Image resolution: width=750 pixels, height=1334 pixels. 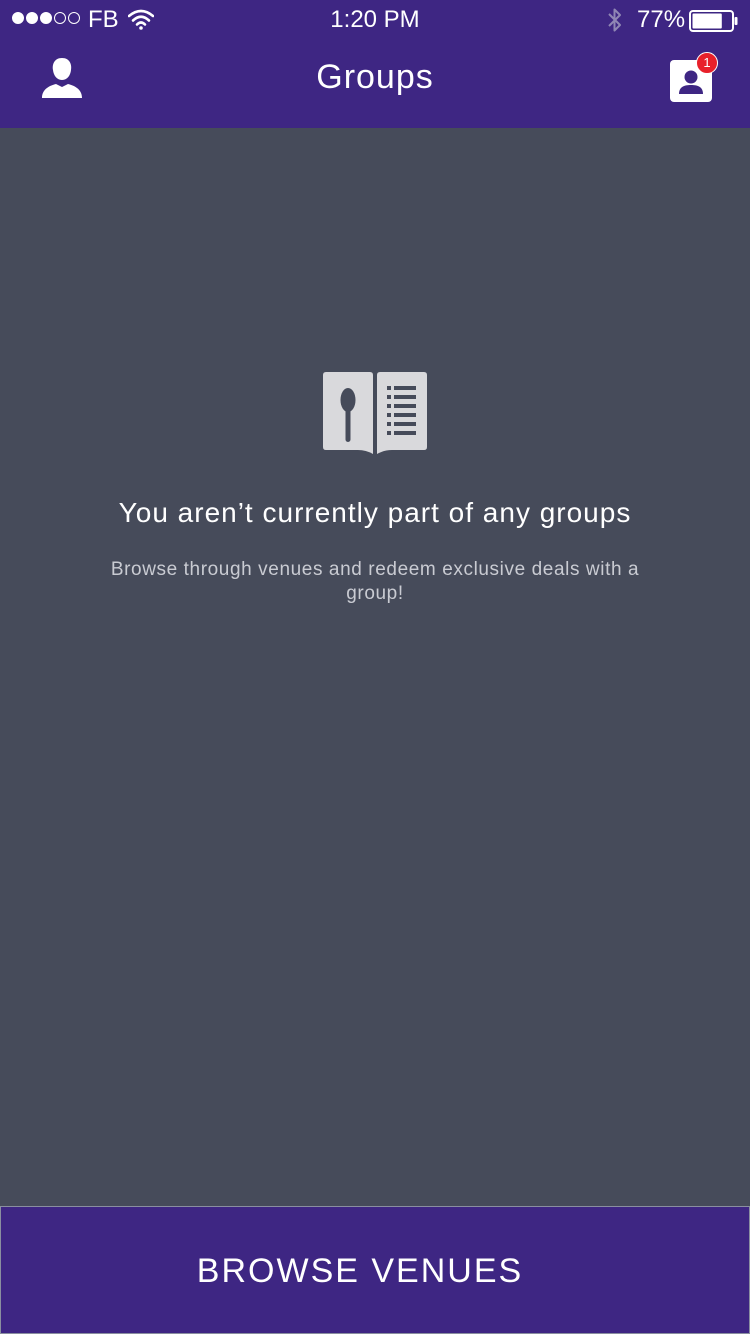 What do you see at coordinates (375, 1270) in the screenshot?
I see `browse-venues-button: BROWSE VENUES` at bounding box center [375, 1270].